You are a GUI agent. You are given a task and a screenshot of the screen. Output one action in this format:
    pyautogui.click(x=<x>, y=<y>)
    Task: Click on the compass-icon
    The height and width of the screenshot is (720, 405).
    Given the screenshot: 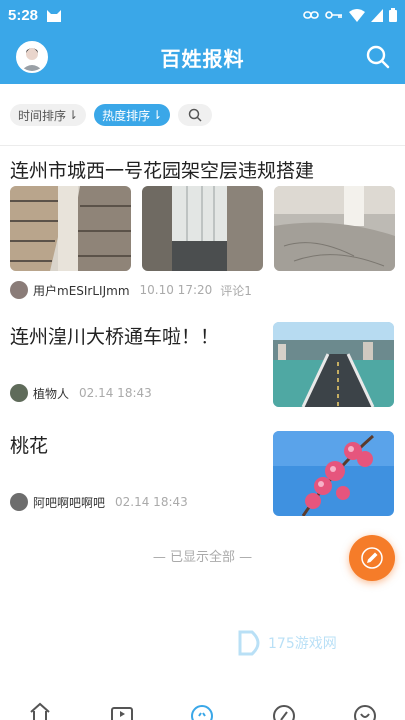 What is the action you would take?
    pyautogui.click(x=284, y=712)
    